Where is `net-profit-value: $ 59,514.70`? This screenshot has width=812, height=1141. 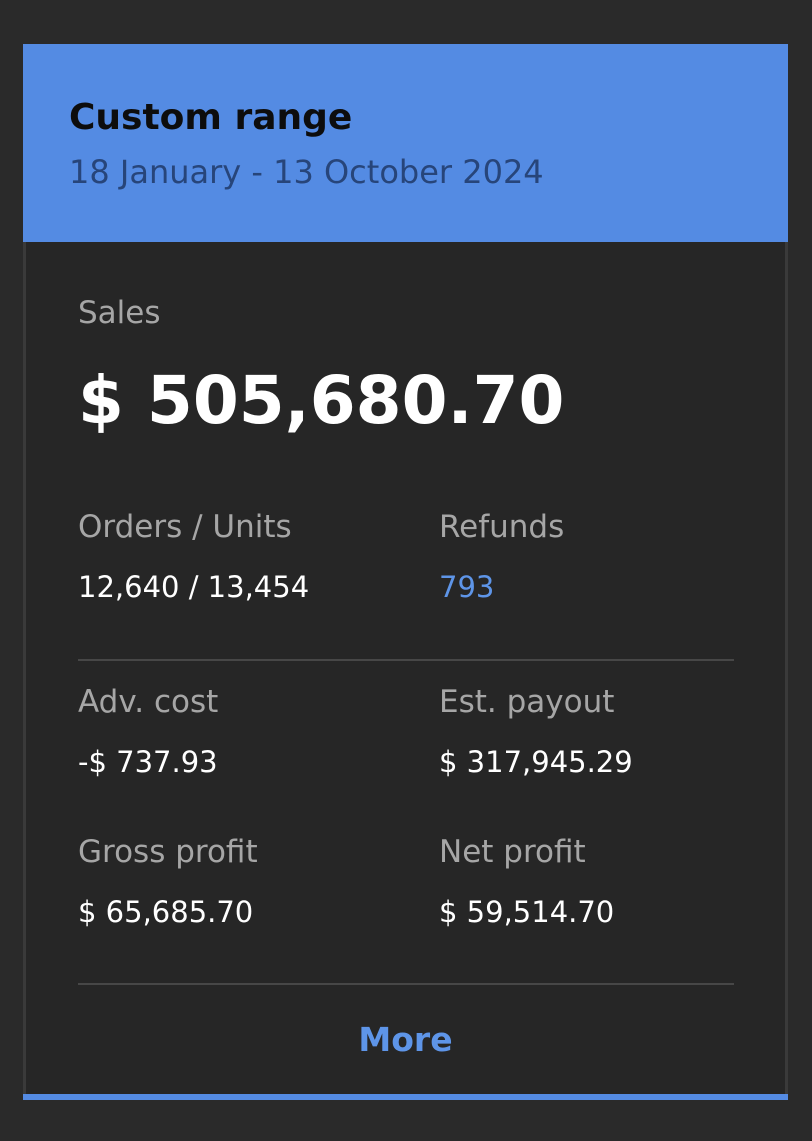 net-profit-value: $ 59,514.70 is located at coordinates (527, 912).